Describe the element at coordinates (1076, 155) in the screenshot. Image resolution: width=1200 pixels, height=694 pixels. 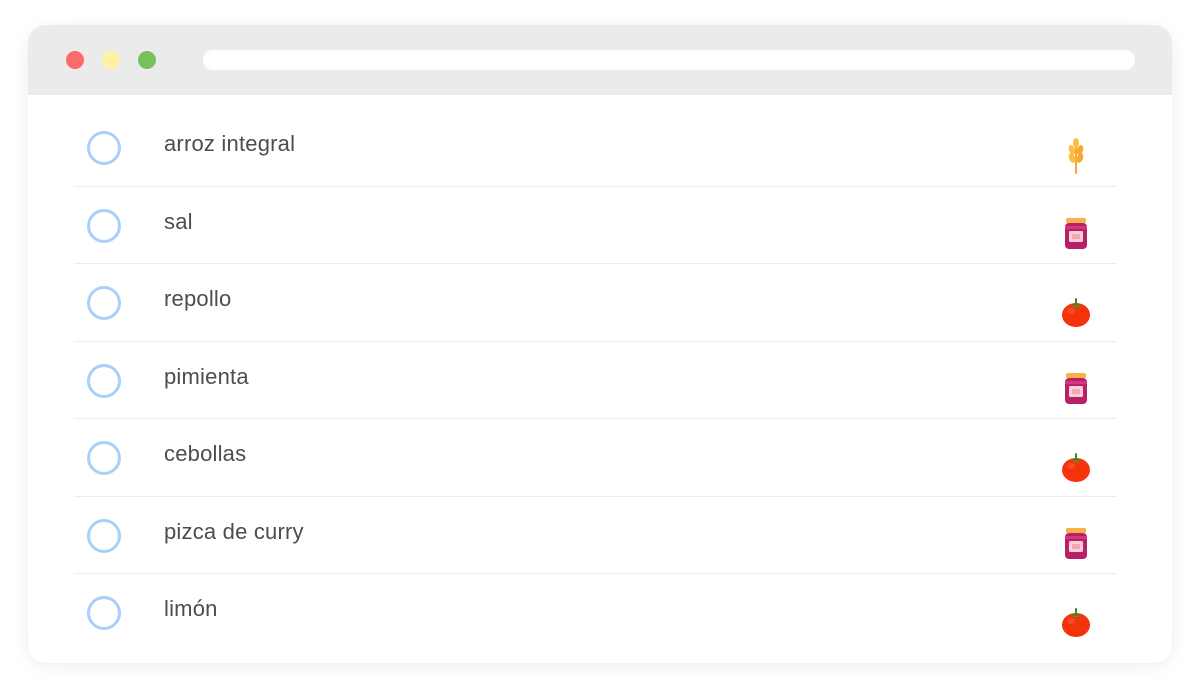
I see `wheat-icon` at that location.